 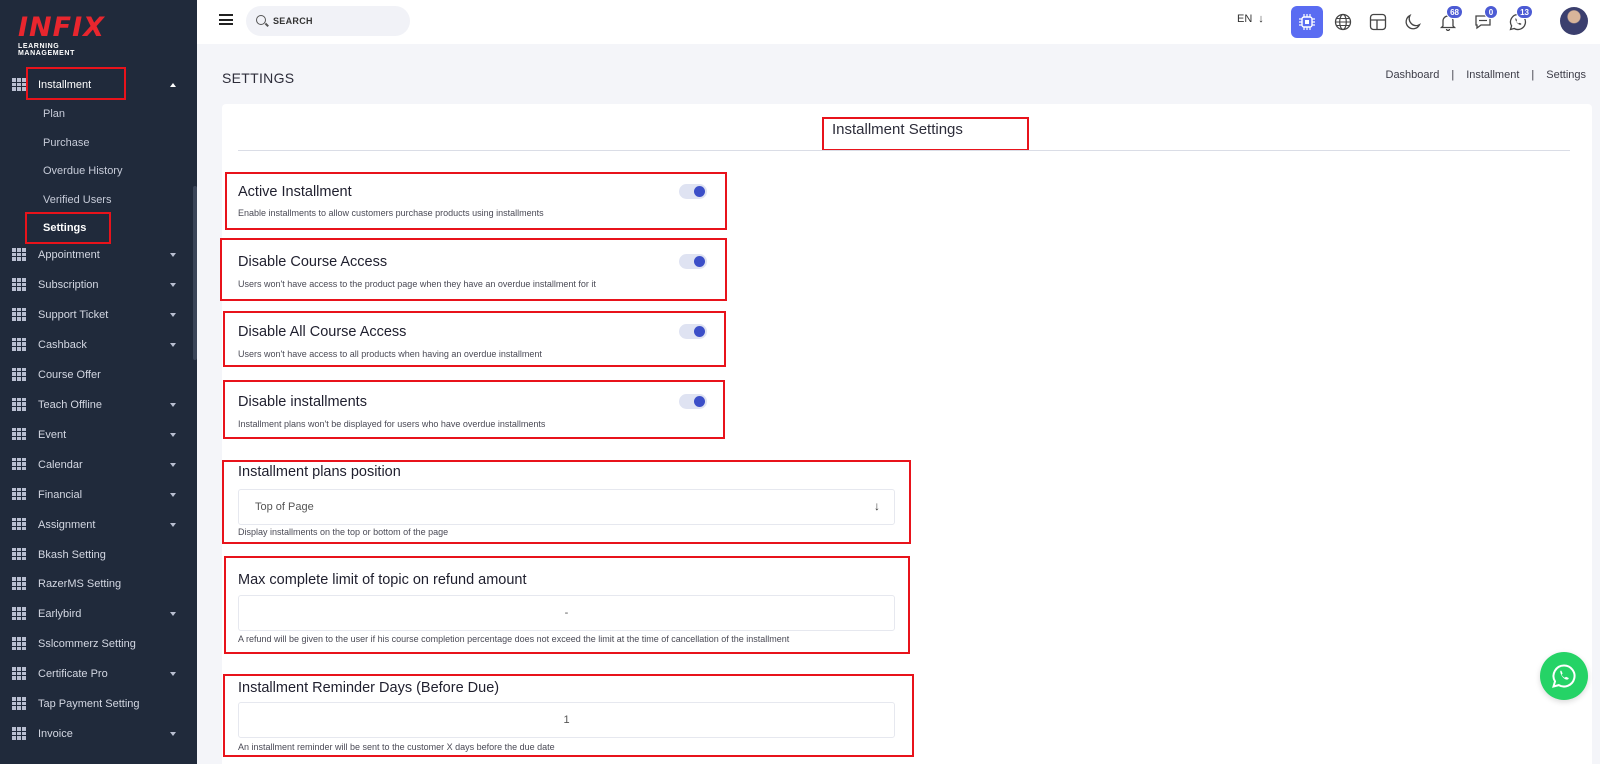 What do you see at coordinates (96, 315) in the screenshot?
I see `sidebar-item-support-ticket: Support Ticket` at bounding box center [96, 315].